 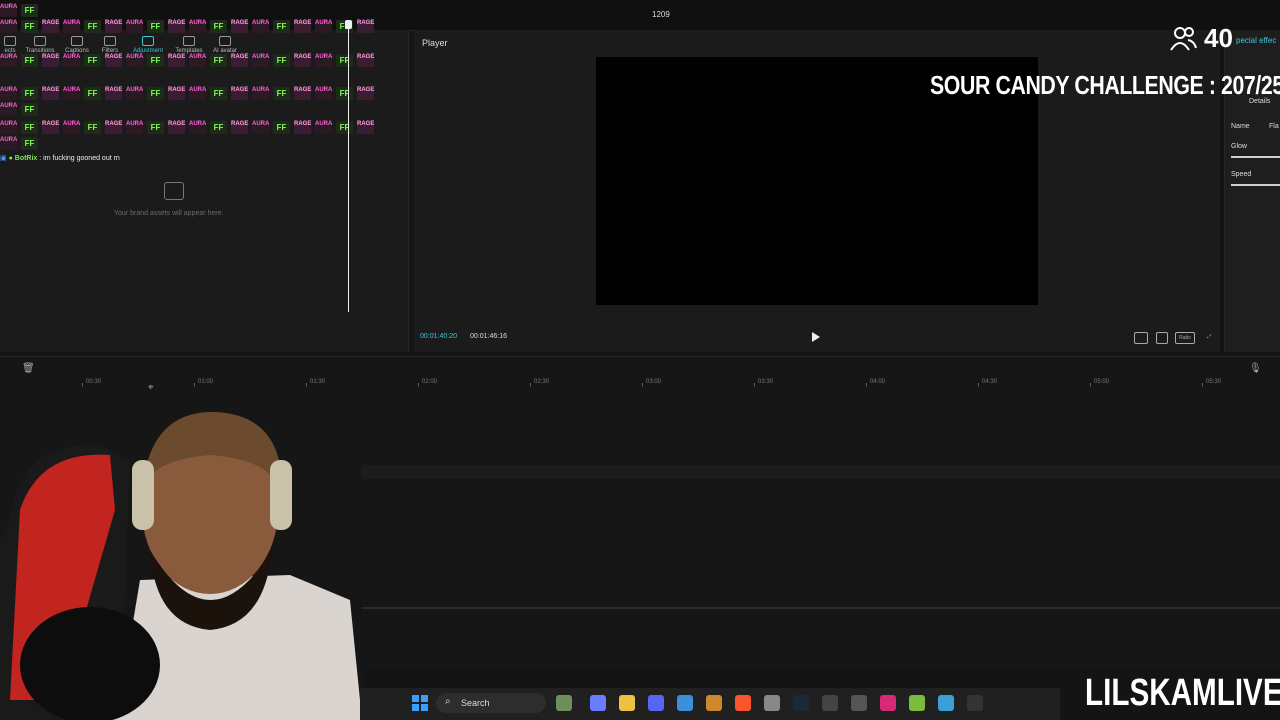 I want to click on glow-slider, so click(x=1255, y=157).